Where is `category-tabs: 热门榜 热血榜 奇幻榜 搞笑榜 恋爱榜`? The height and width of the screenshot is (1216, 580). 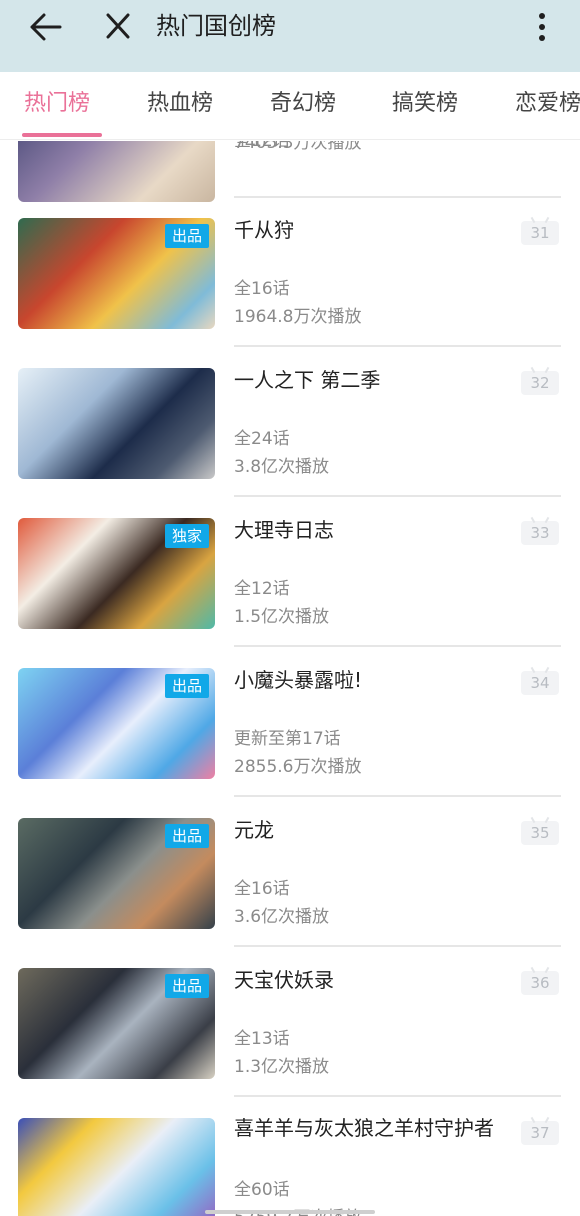 category-tabs: 热门榜 热血榜 奇幻榜 搞笑榜 恋爱榜 is located at coordinates (290, 106).